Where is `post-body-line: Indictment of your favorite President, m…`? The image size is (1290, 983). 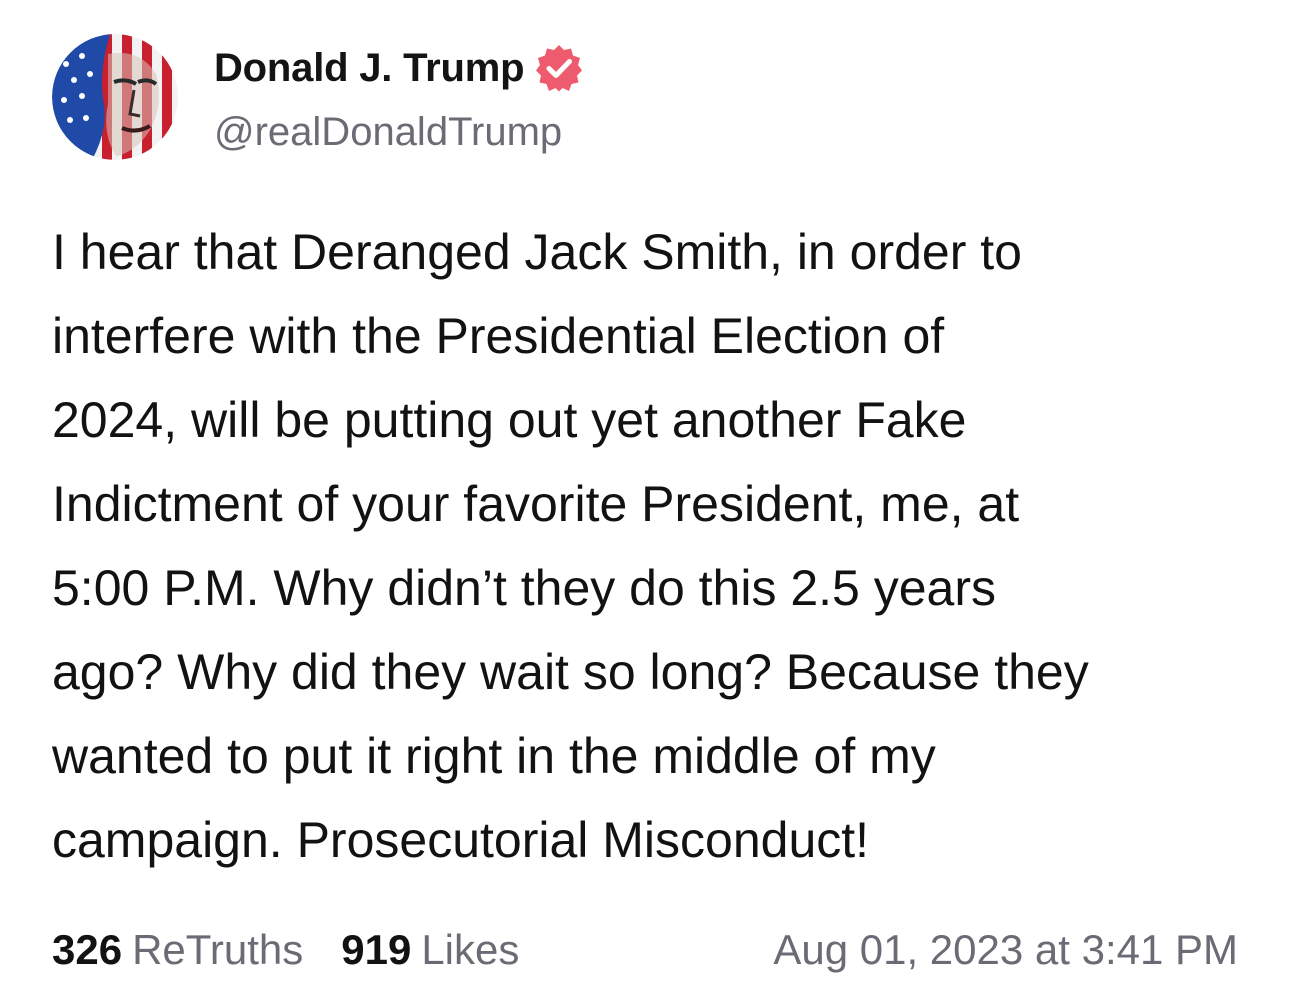
post-body-line: Indictment of your favorite President, m… is located at coordinates (536, 504).